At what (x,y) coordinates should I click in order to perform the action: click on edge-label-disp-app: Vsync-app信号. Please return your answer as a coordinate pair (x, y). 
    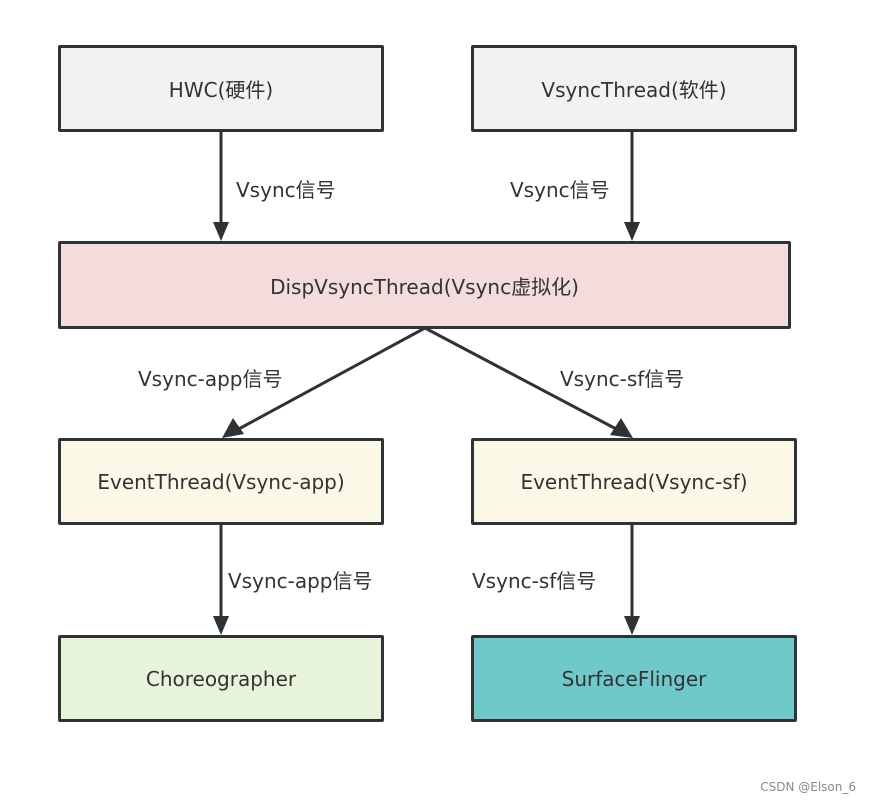
    Looking at the image, I should click on (210, 379).